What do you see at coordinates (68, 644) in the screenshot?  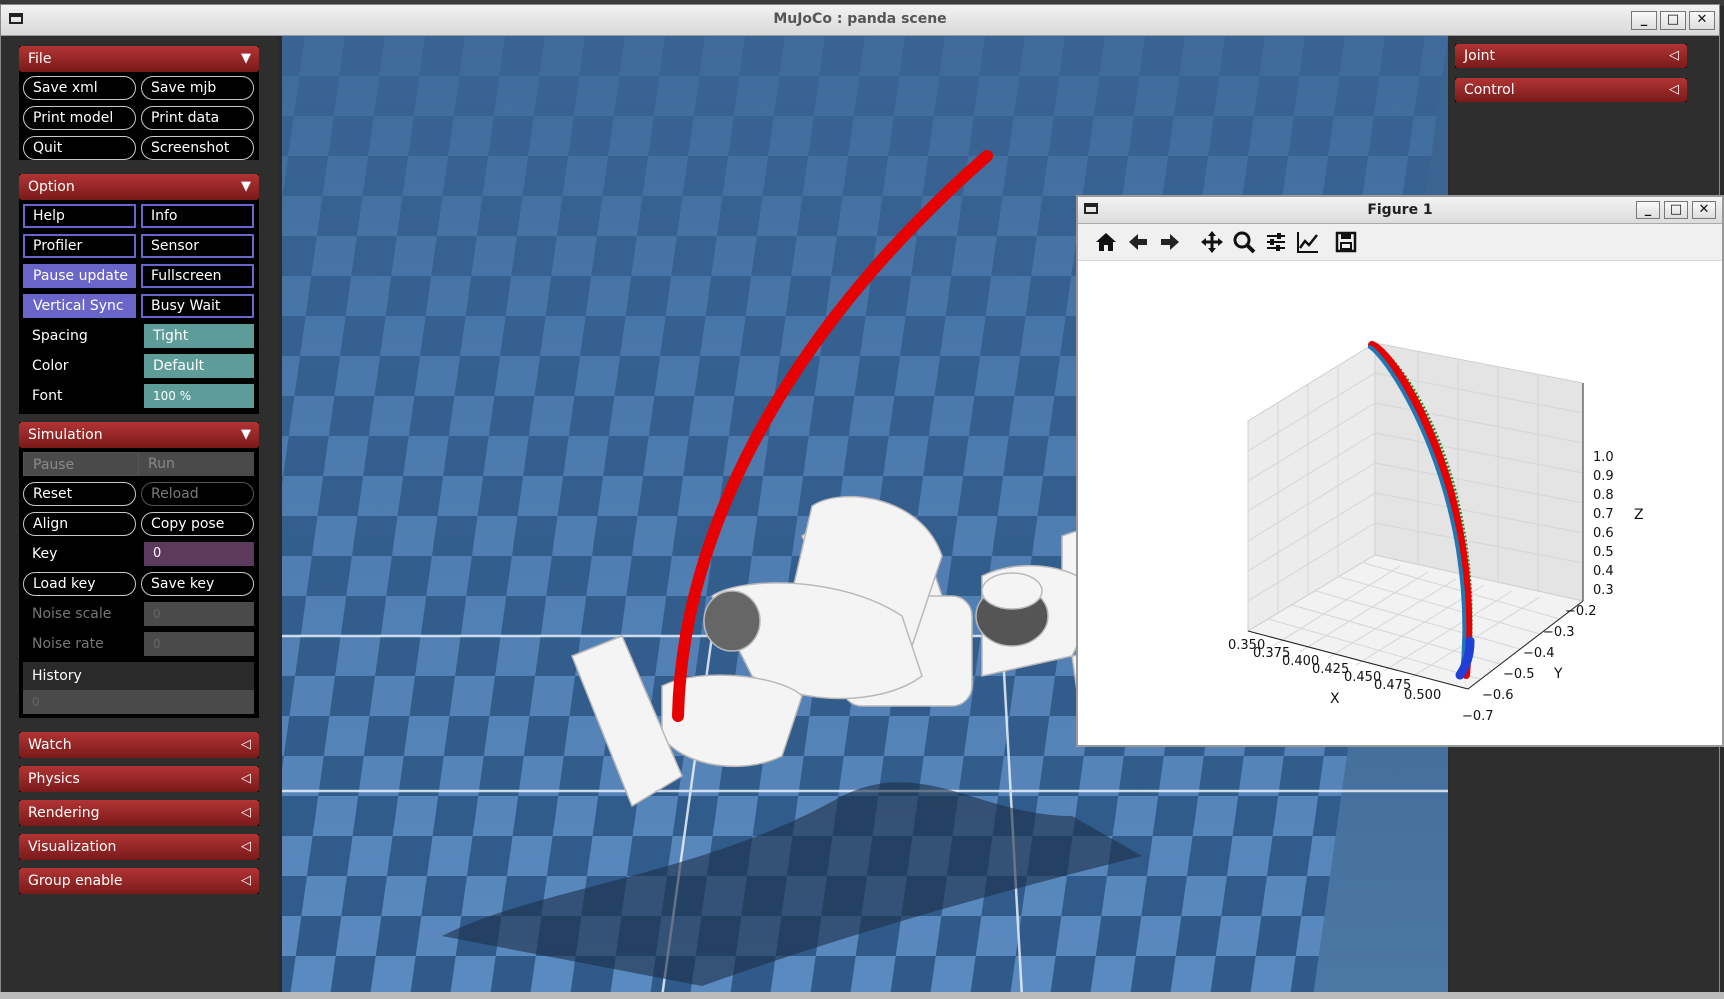 I see `noise-rate-label: Noise rate` at bounding box center [68, 644].